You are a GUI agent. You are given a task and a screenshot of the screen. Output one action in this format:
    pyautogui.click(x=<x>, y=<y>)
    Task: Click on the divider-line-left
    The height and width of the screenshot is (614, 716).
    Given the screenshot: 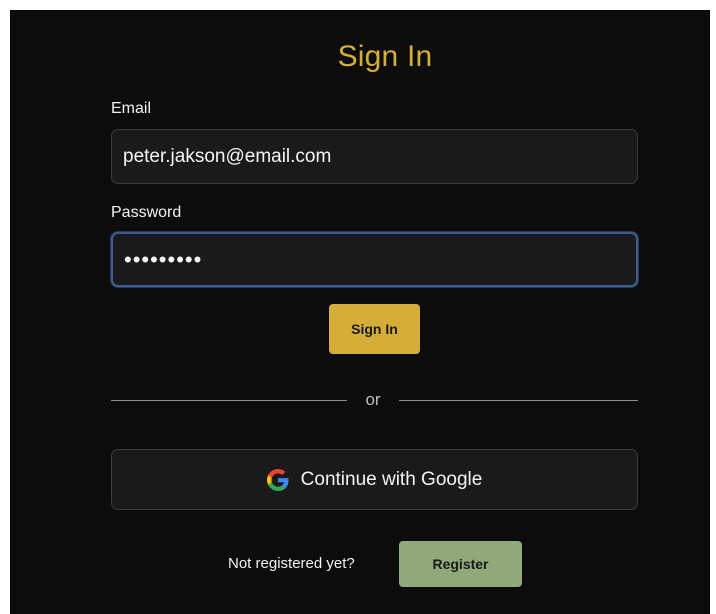 What is the action you would take?
    pyautogui.click(x=229, y=400)
    